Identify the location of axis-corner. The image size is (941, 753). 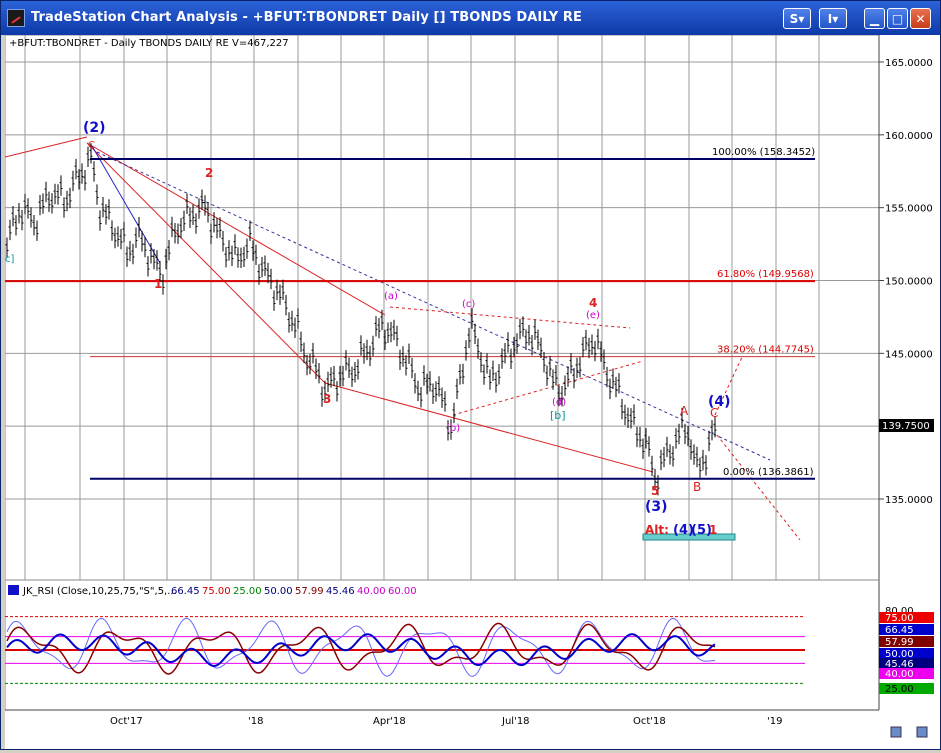
(909, 729).